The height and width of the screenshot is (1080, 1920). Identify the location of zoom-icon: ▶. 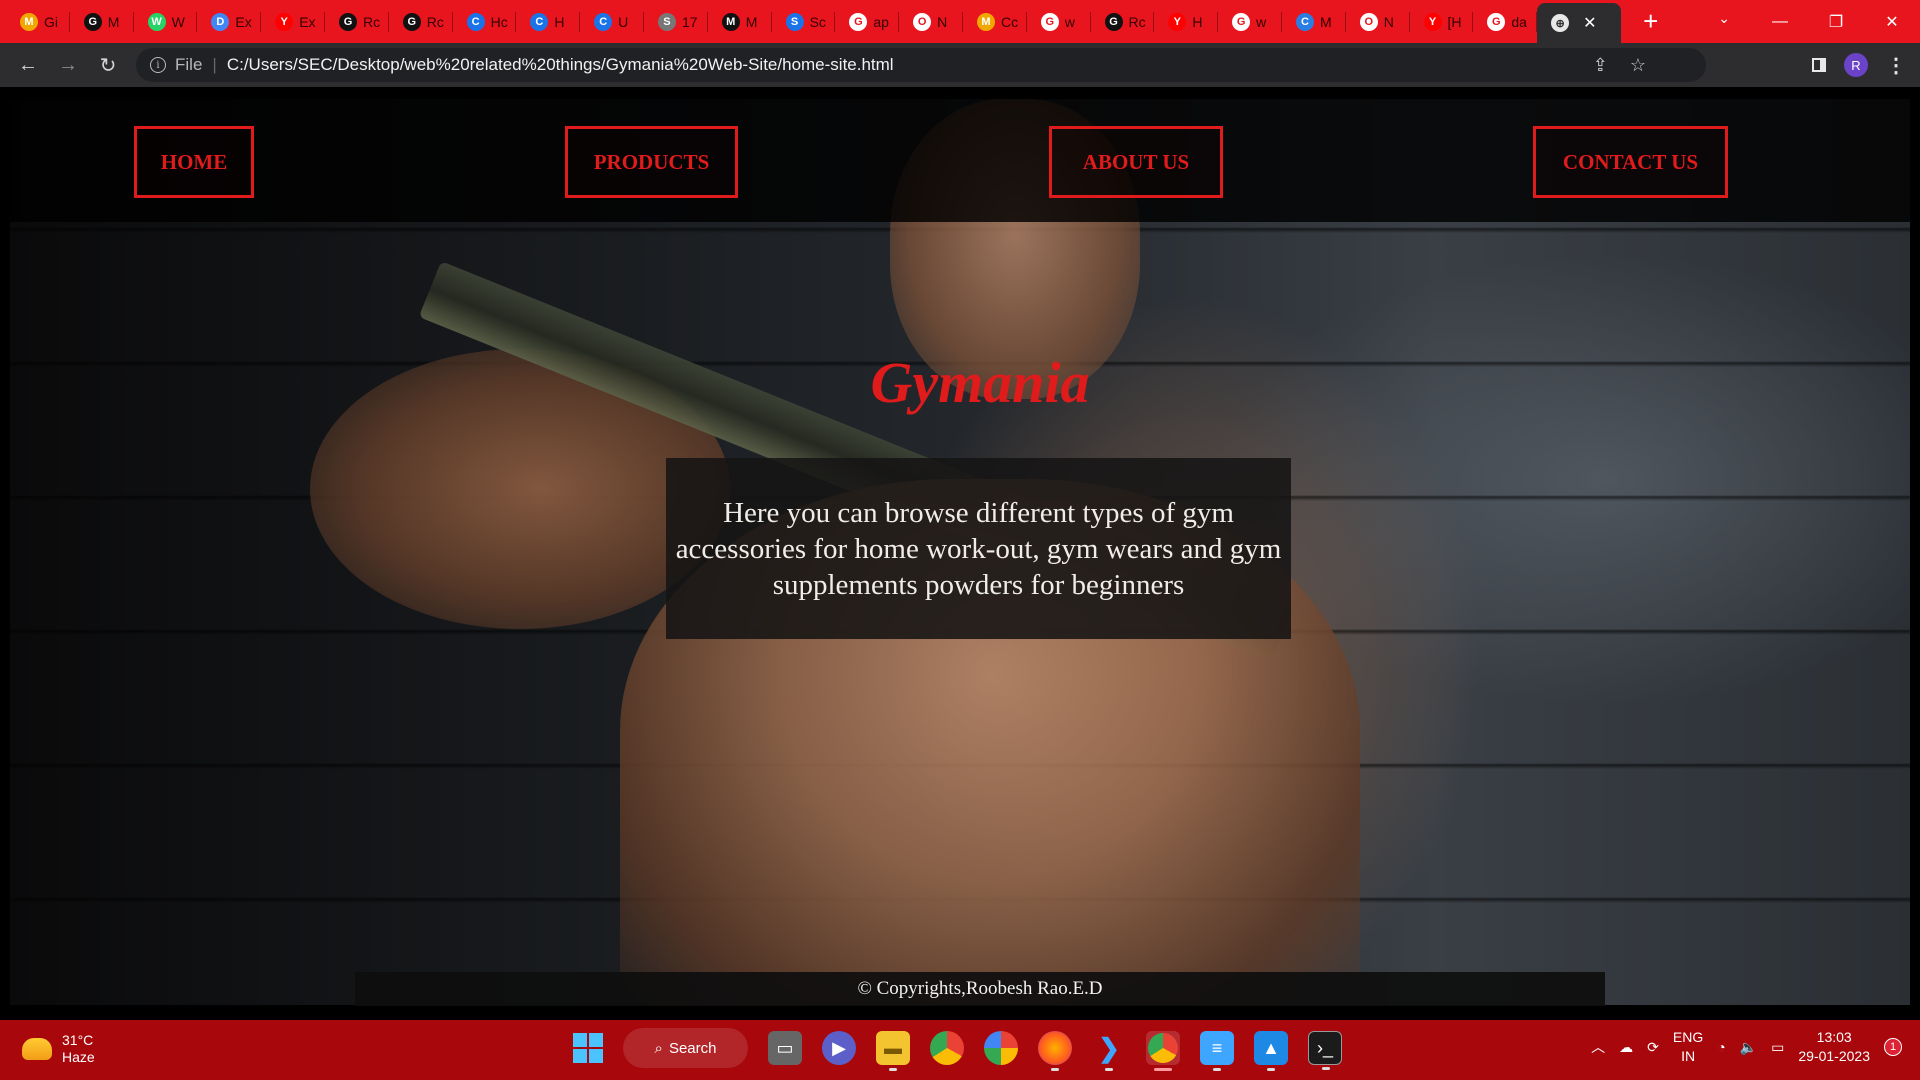
(839, 1048).